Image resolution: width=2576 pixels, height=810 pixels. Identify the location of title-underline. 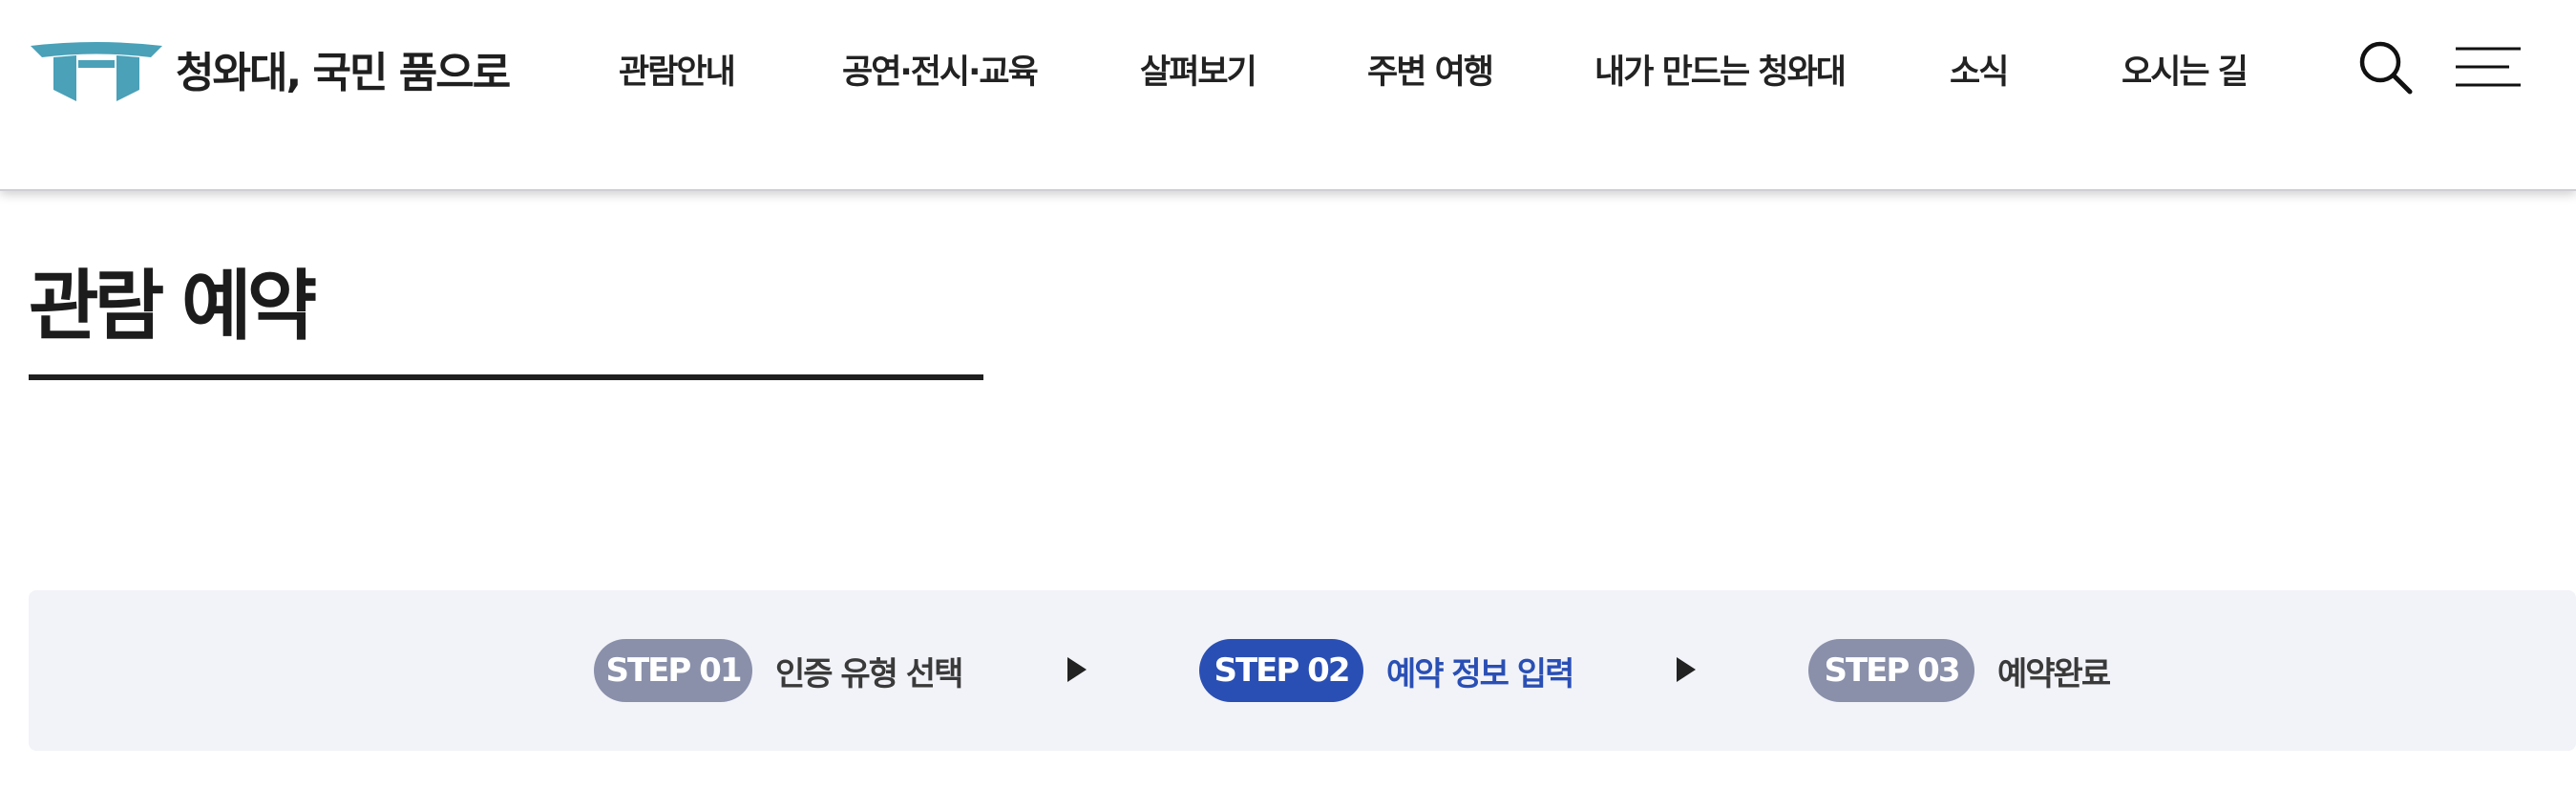
(506, 377).